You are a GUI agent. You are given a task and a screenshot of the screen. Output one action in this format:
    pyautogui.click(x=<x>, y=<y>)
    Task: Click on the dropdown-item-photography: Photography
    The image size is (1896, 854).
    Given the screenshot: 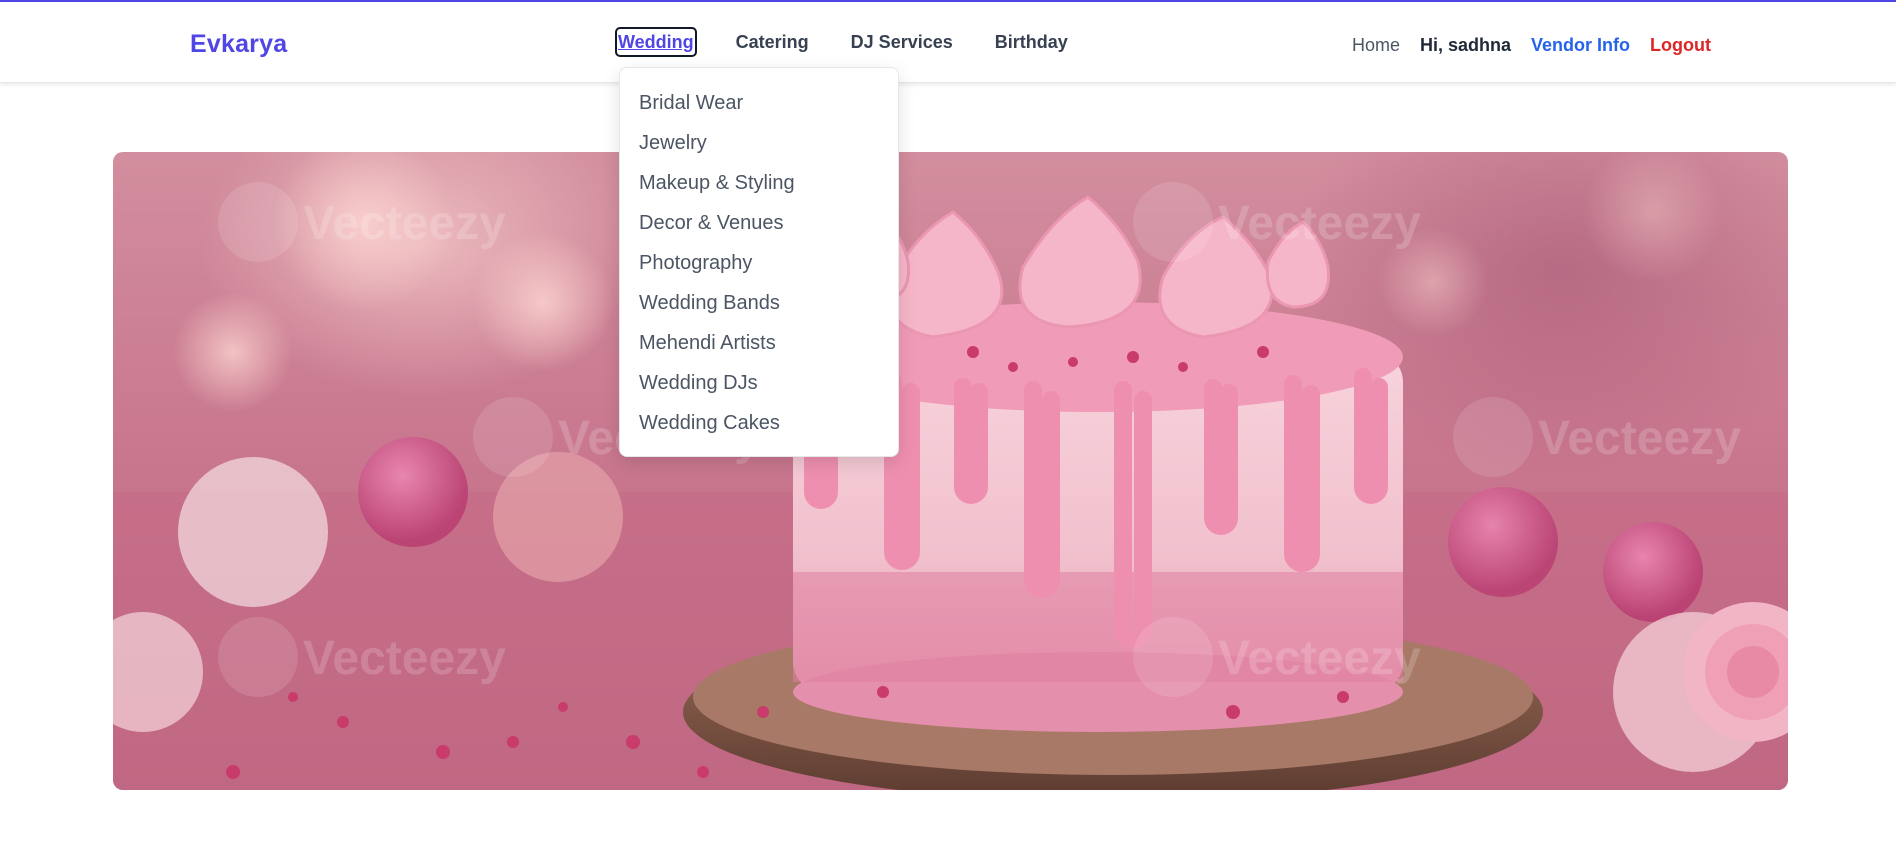 What is the action you would take?
    pyautogui.click(x=759, y=263)
    